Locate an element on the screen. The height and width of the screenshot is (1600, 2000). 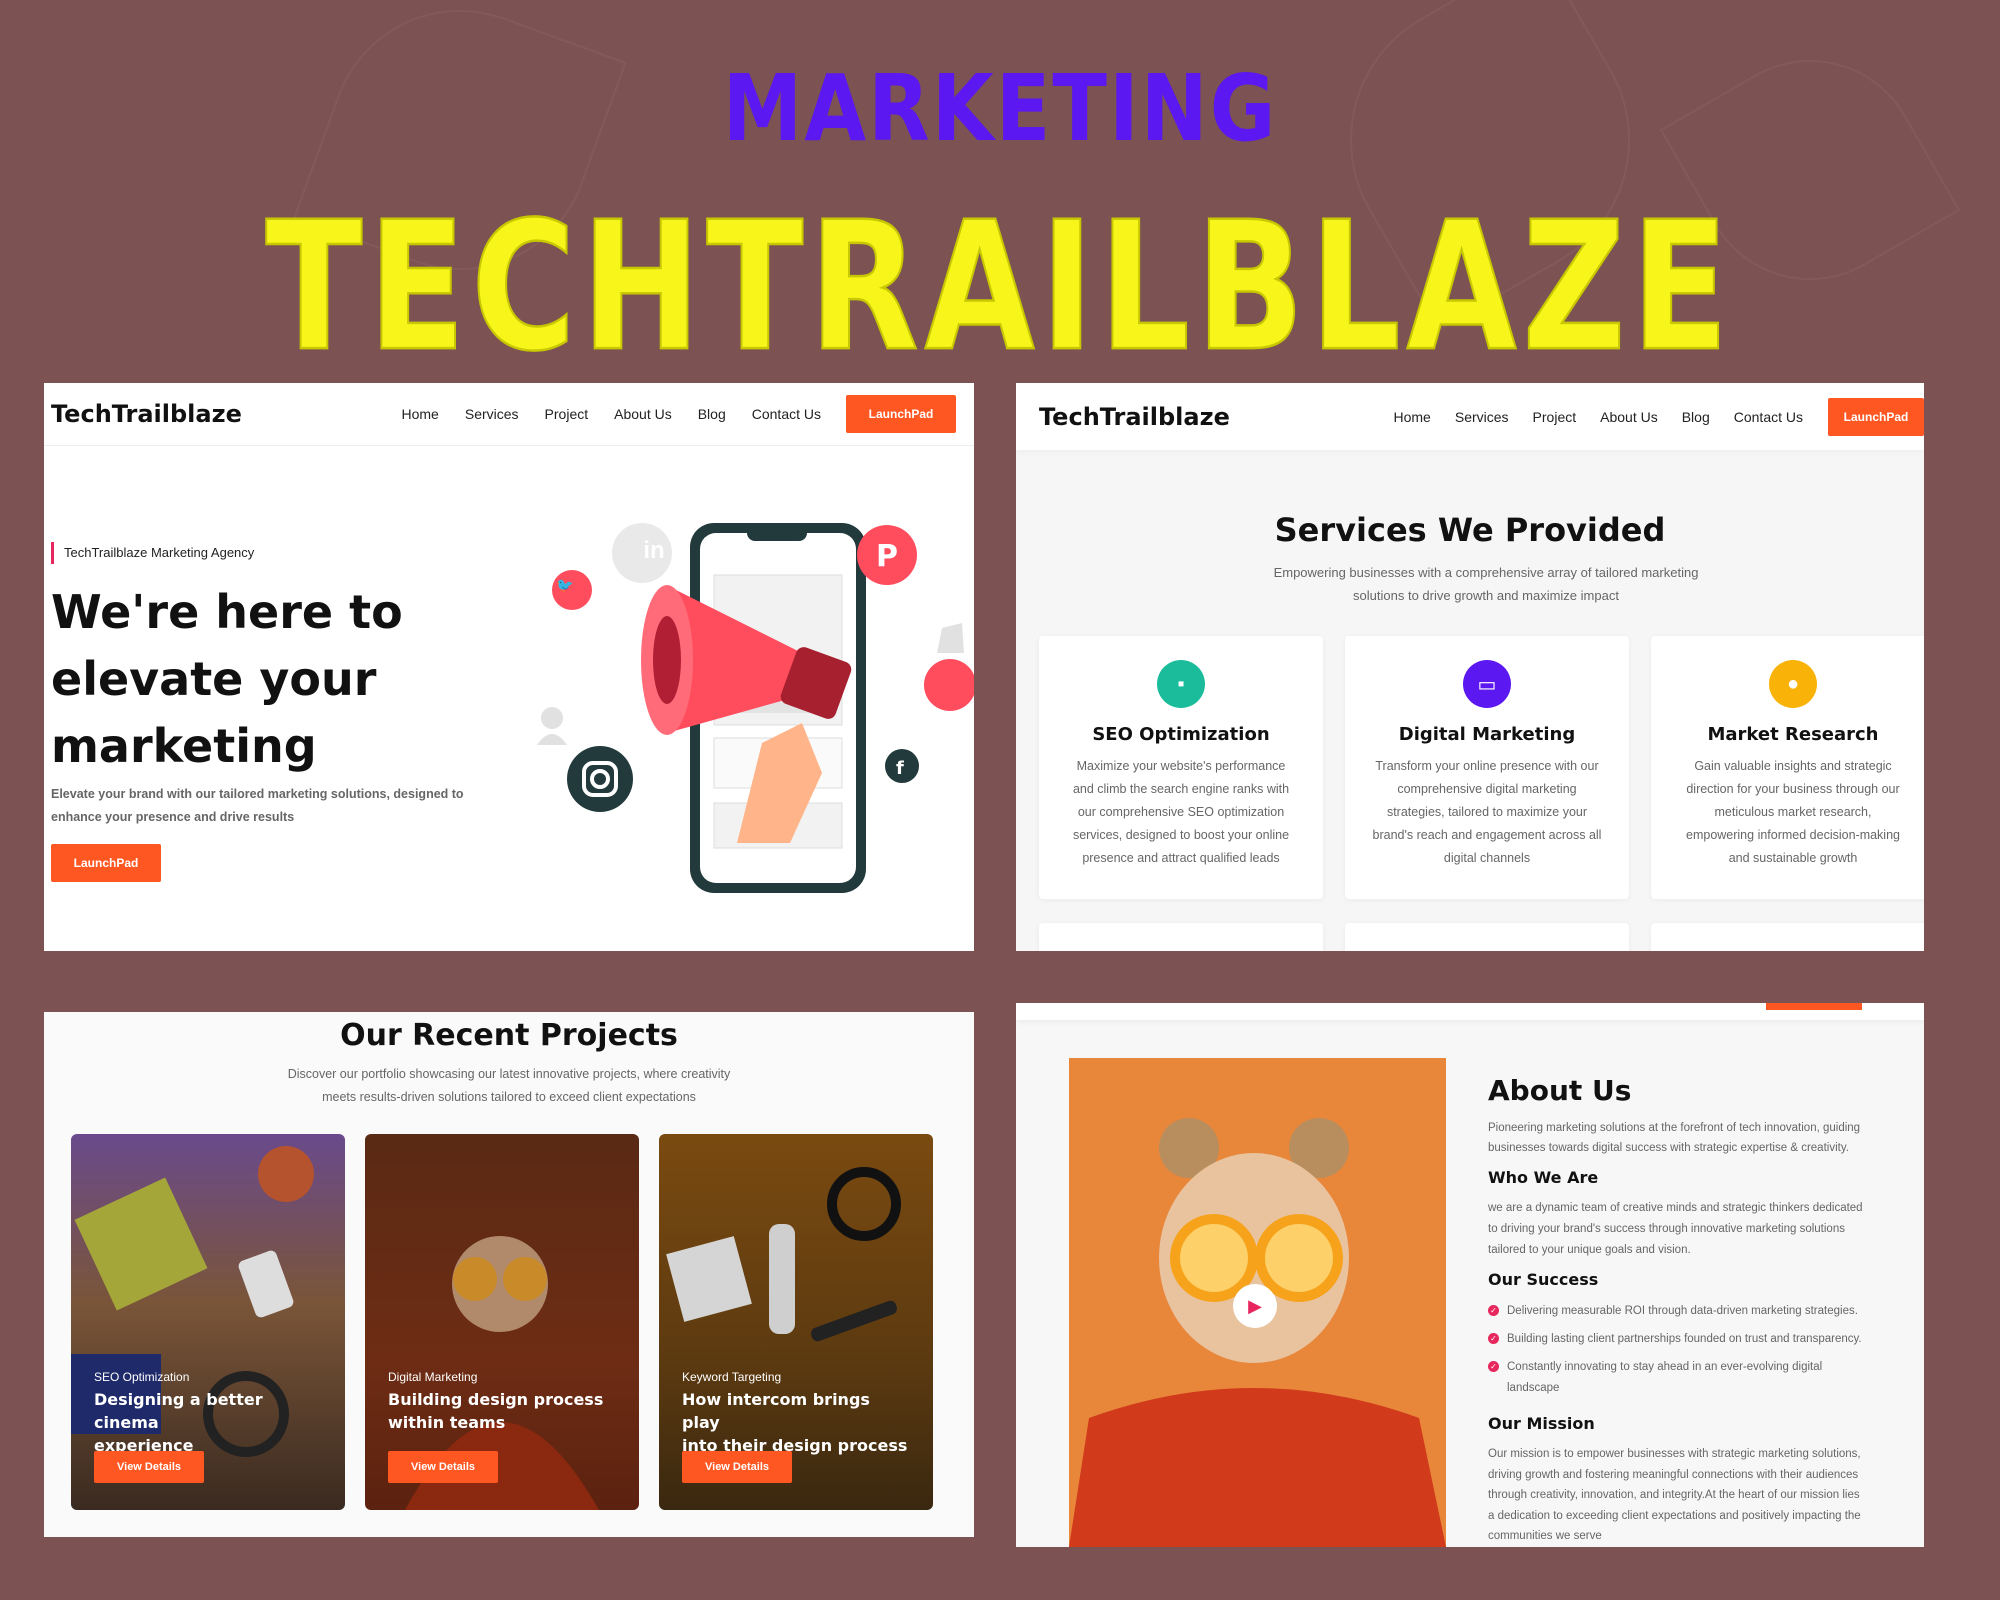
launchpad-button-edge is located at coordinates (1814, 1006).